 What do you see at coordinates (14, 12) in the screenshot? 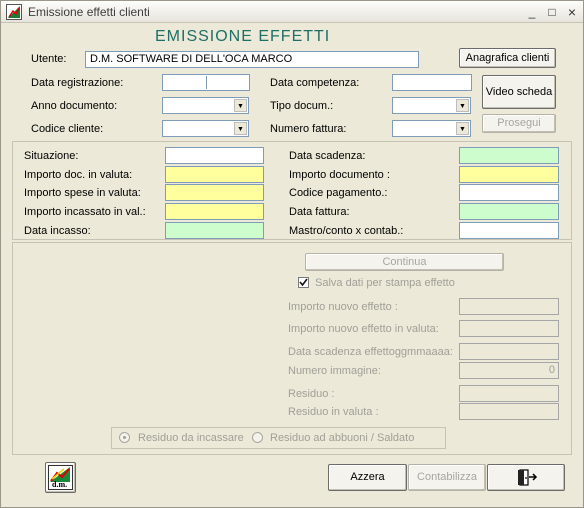
I see `app-icon` at bounding box center [14, 12].